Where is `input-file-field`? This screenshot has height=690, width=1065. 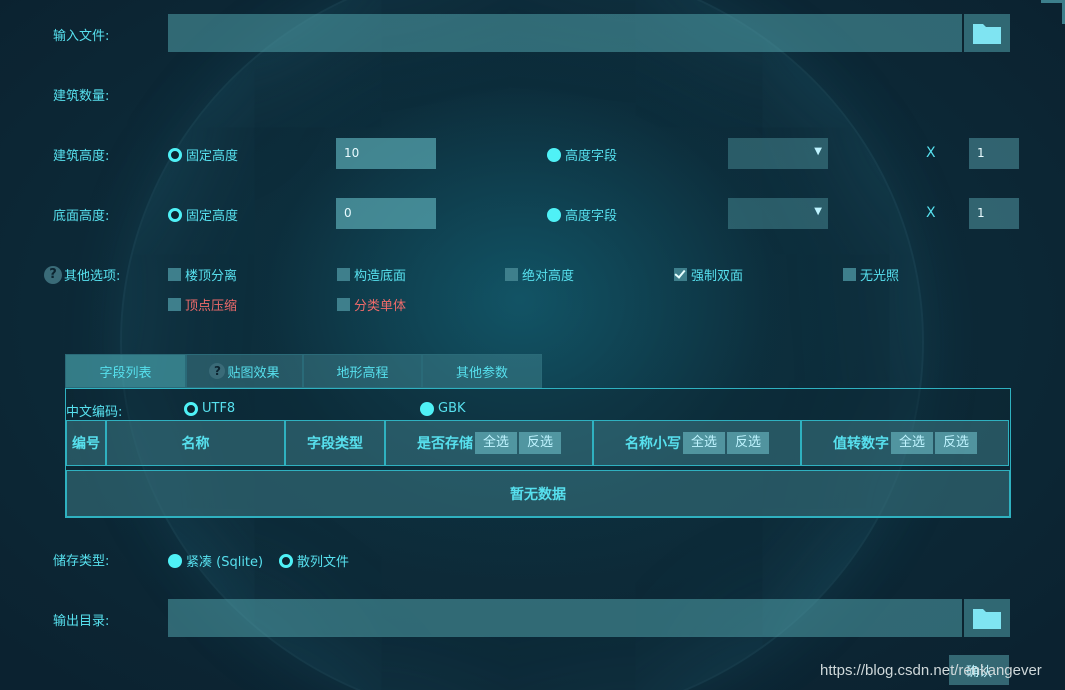
input-file-field is located at coordinates (565, 33).